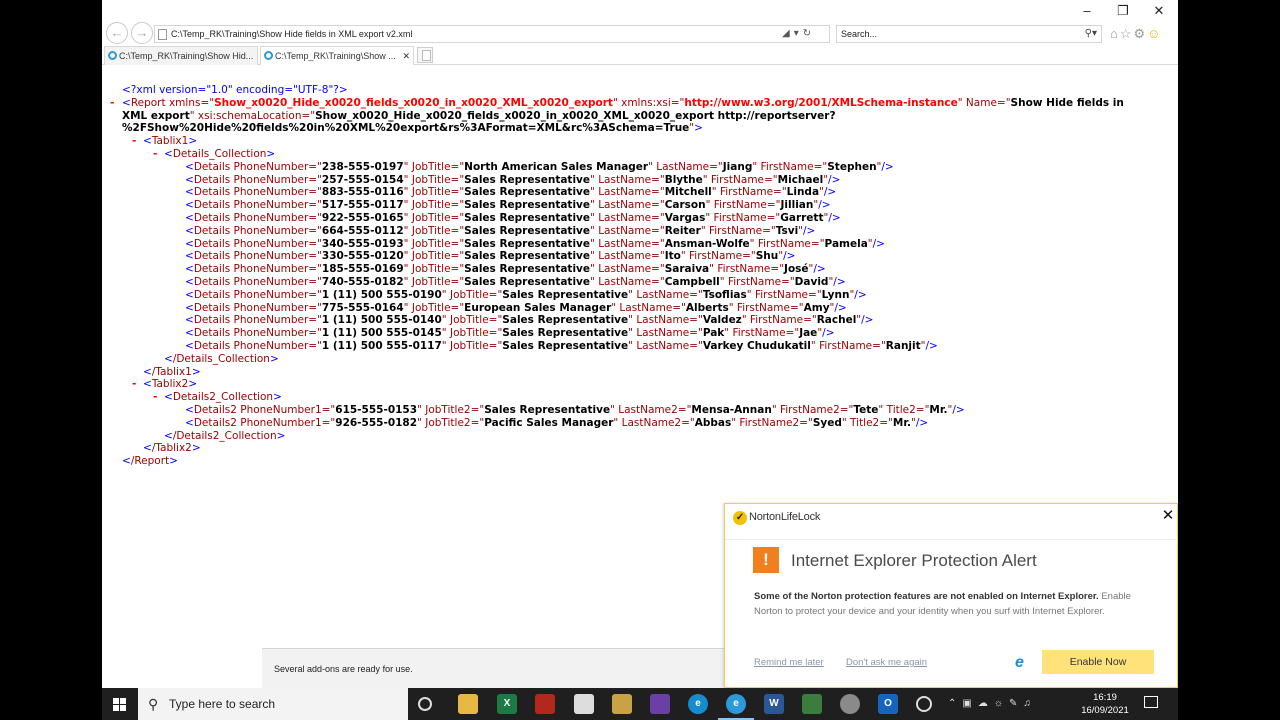 The width and height of the screenshot is (1280, 720). Describe the element at coordinates (362, 256) in the screenshot. I see `attr-value: 330-555-0120` at that location.